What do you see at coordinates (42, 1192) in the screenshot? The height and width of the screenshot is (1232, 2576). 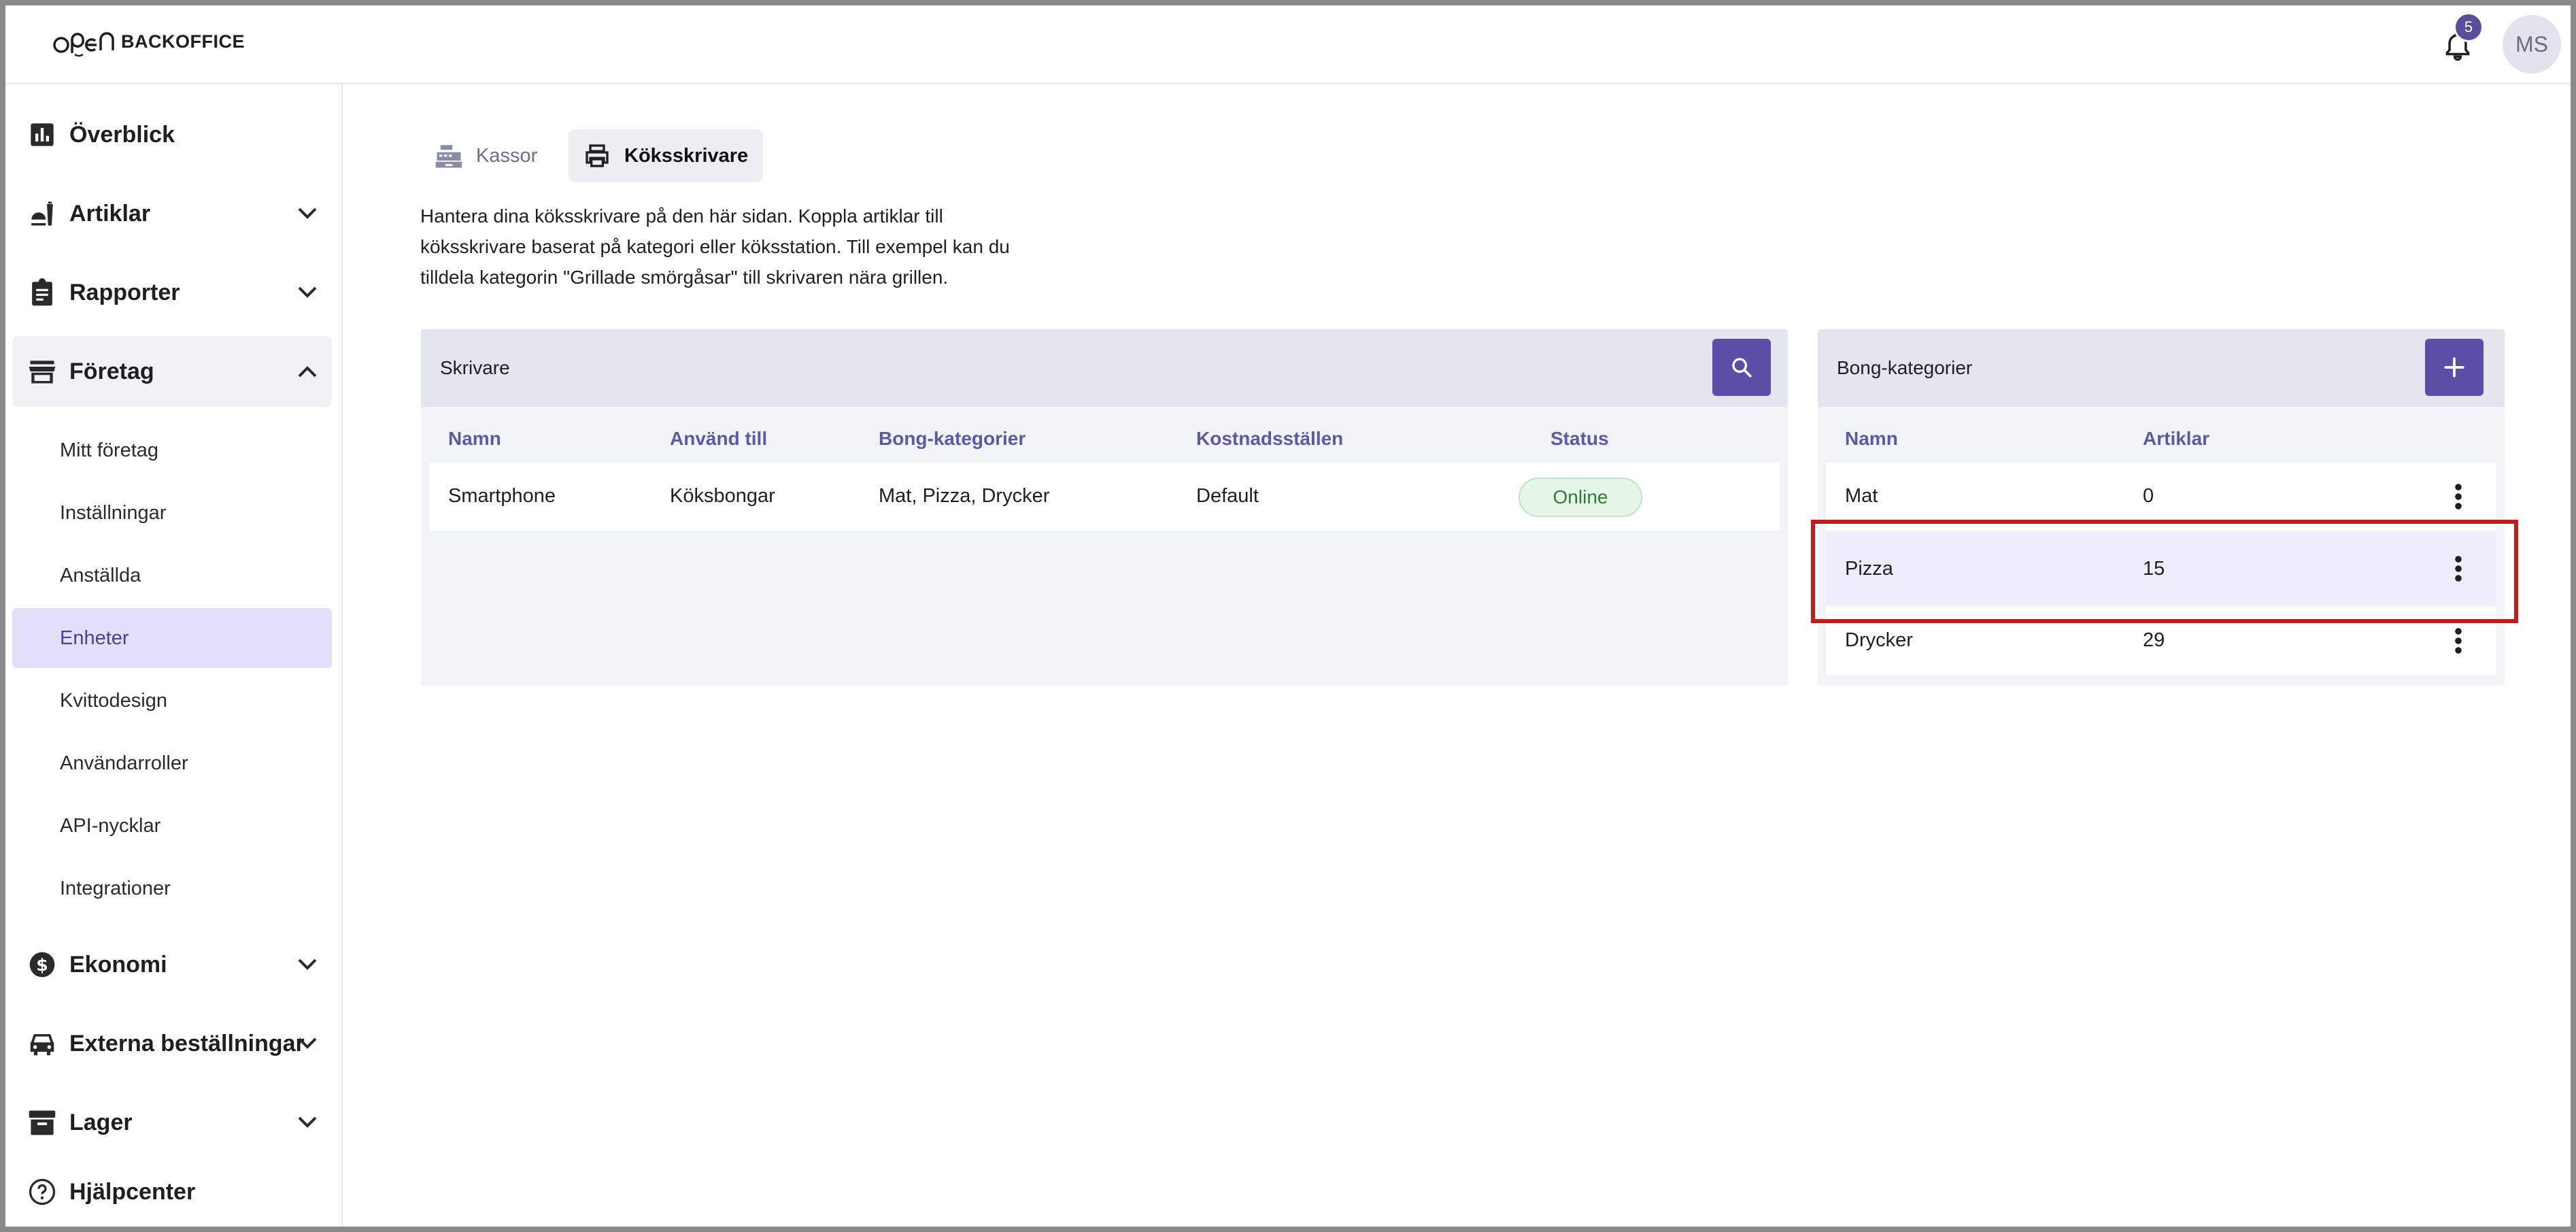 I see `help-icon` at bounding box center [42, 1192].